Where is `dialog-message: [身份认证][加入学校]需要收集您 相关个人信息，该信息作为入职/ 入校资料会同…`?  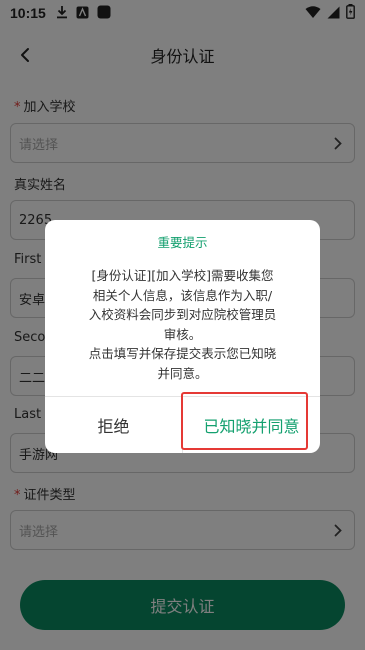
dialog-message: [身份认证][加入学校]需要收集您 相关个人信息，该信息作为入职/ 入校资料会同… is located at coordinates (182, 324).